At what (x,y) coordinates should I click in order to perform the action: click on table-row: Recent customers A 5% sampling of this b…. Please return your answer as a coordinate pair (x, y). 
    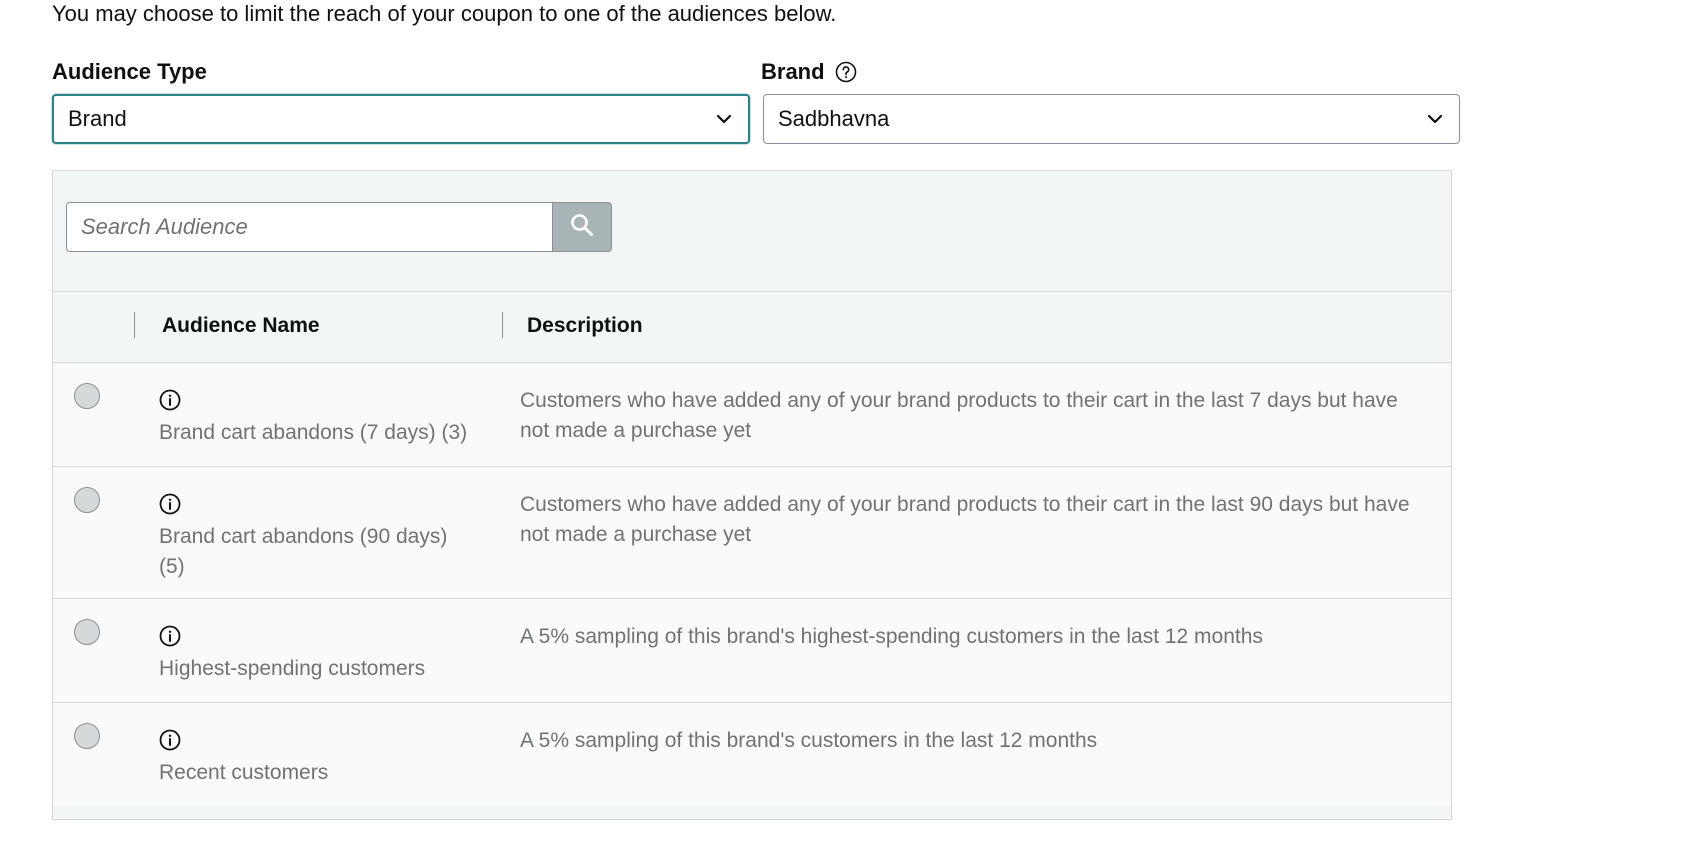
    Looking at the image, I should click on (752, 754).